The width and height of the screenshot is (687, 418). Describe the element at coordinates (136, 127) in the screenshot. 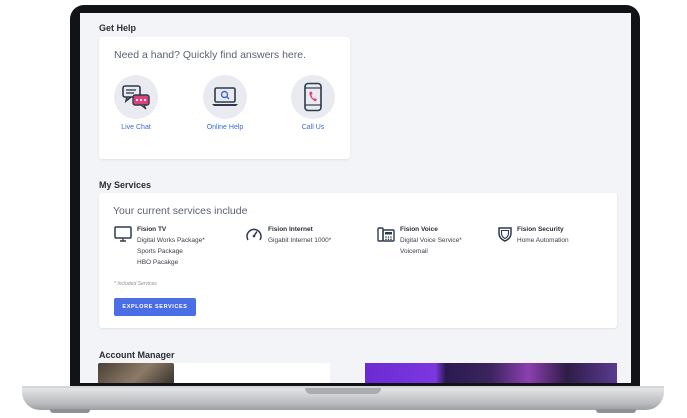

I see `live-chat-label: Live Chat` at that location.